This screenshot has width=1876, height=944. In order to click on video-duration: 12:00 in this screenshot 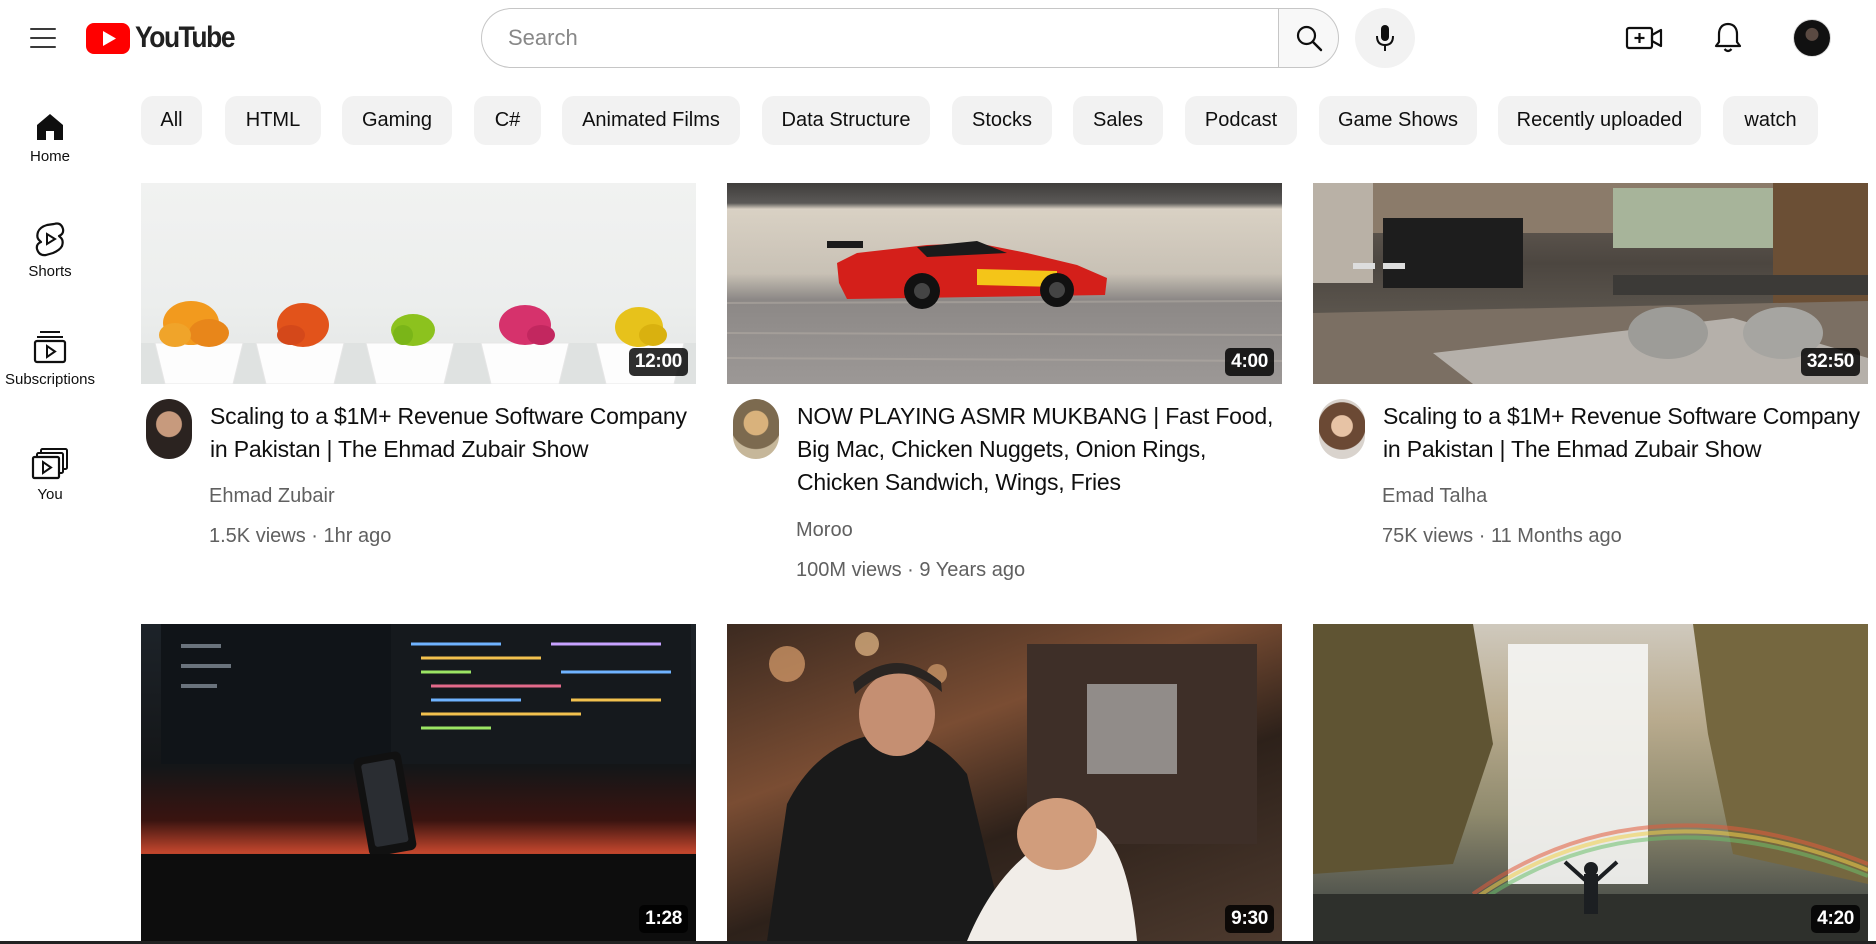, I will do `click(658, 362)`.